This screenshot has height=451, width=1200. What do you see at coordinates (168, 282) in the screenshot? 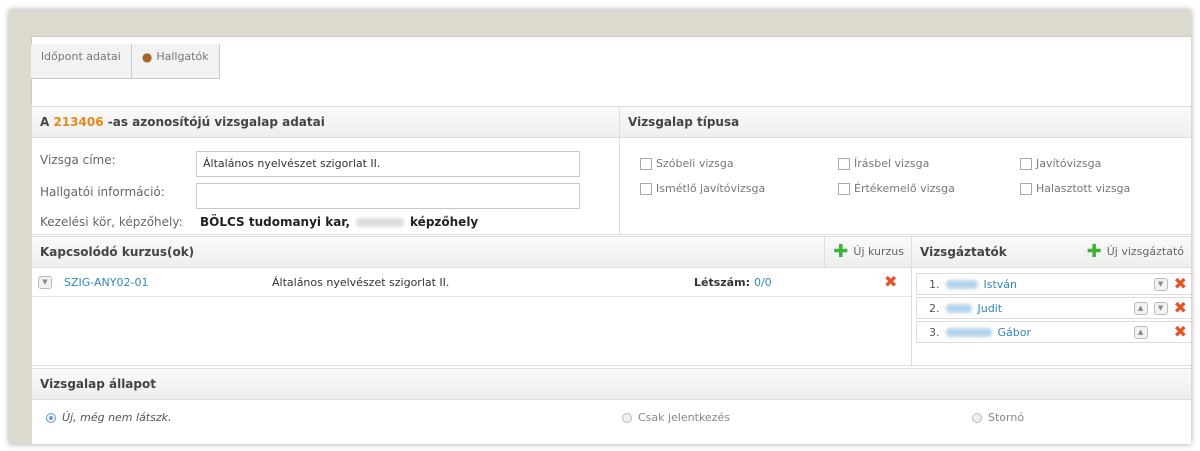
I see `course-code-link: SZIG-ANY02-01` at bounding box center [168, 282].